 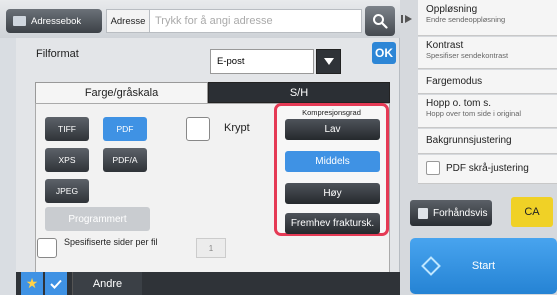 What do you see at coordinates (532, 212) in the screenshot?
I see `clear-all-button: CA` at bounding box center [532, 212].